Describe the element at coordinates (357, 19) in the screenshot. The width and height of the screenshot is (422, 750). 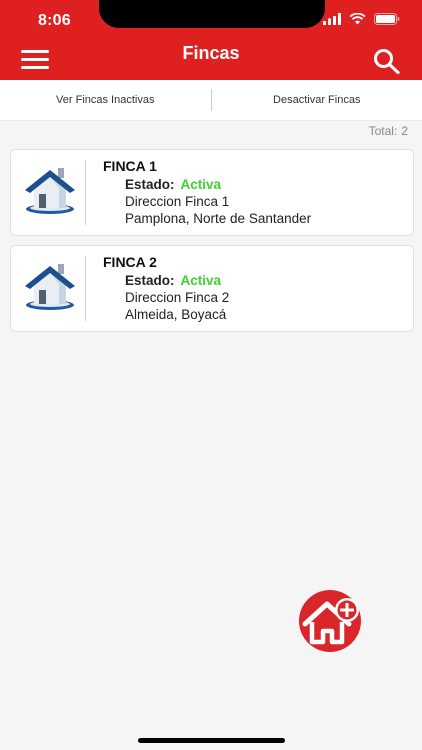
I see `wifi-icon` at that location.